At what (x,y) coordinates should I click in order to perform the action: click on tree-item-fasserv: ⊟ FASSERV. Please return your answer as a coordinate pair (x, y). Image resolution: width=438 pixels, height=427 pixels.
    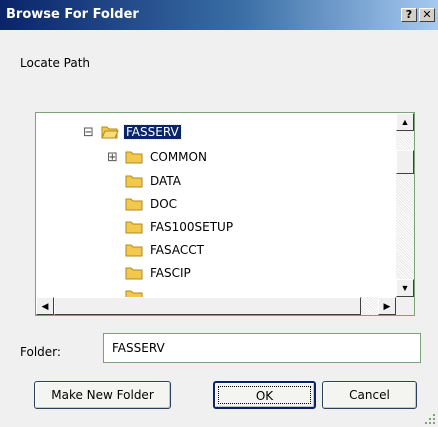
    Looking at the image, I should click on (132, 132).